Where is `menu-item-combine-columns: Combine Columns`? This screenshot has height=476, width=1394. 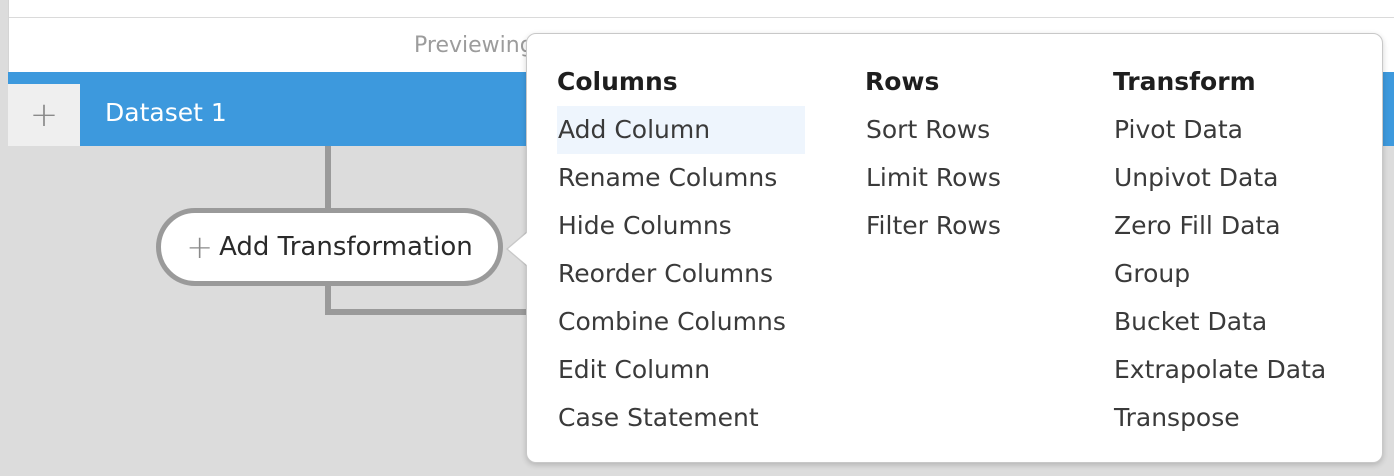
menu-item-combine-columns: Combine Columns is located at coordinates (681, 322).